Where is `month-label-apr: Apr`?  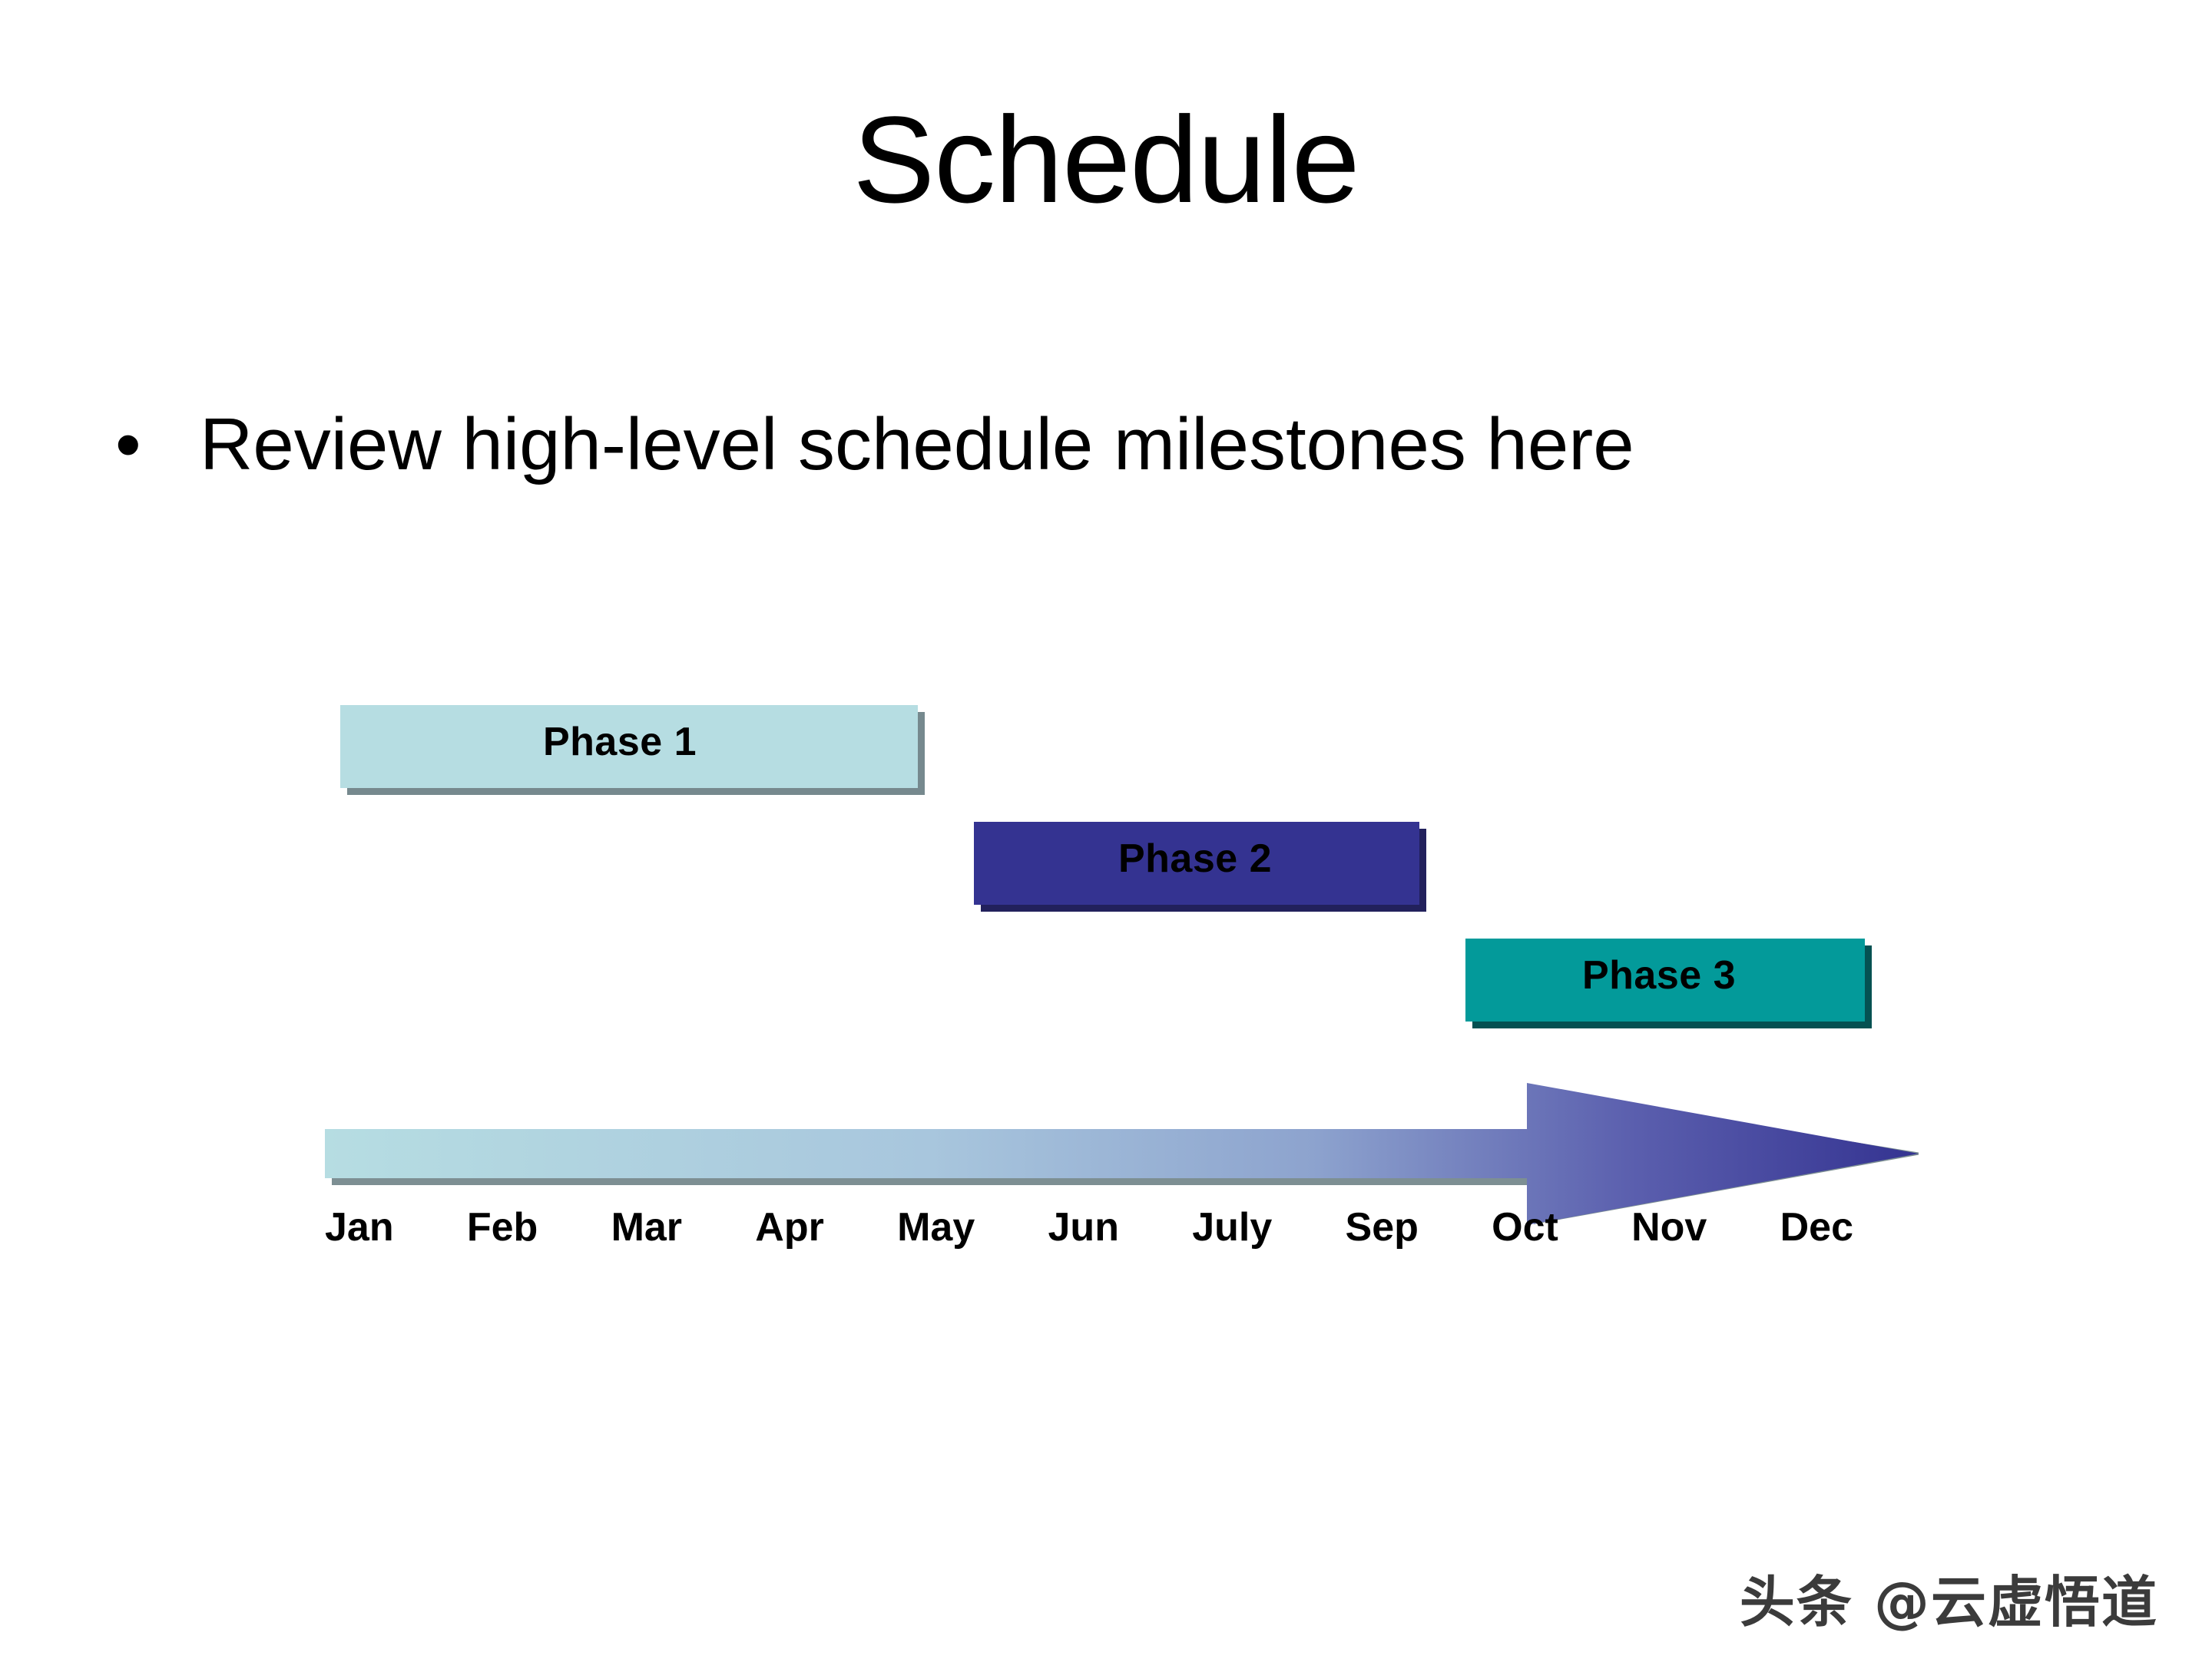 month-label-apr: Apr is located at coordinates (789, 1228).